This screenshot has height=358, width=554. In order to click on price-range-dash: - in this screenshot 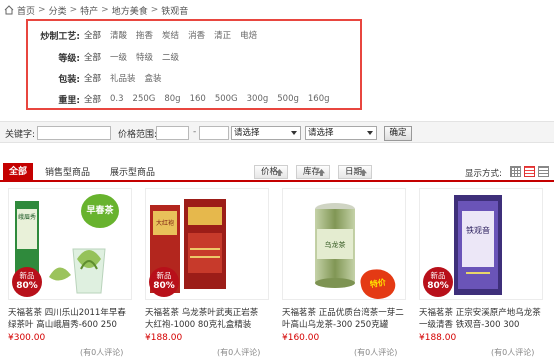, I will do `click(195, 132)`.